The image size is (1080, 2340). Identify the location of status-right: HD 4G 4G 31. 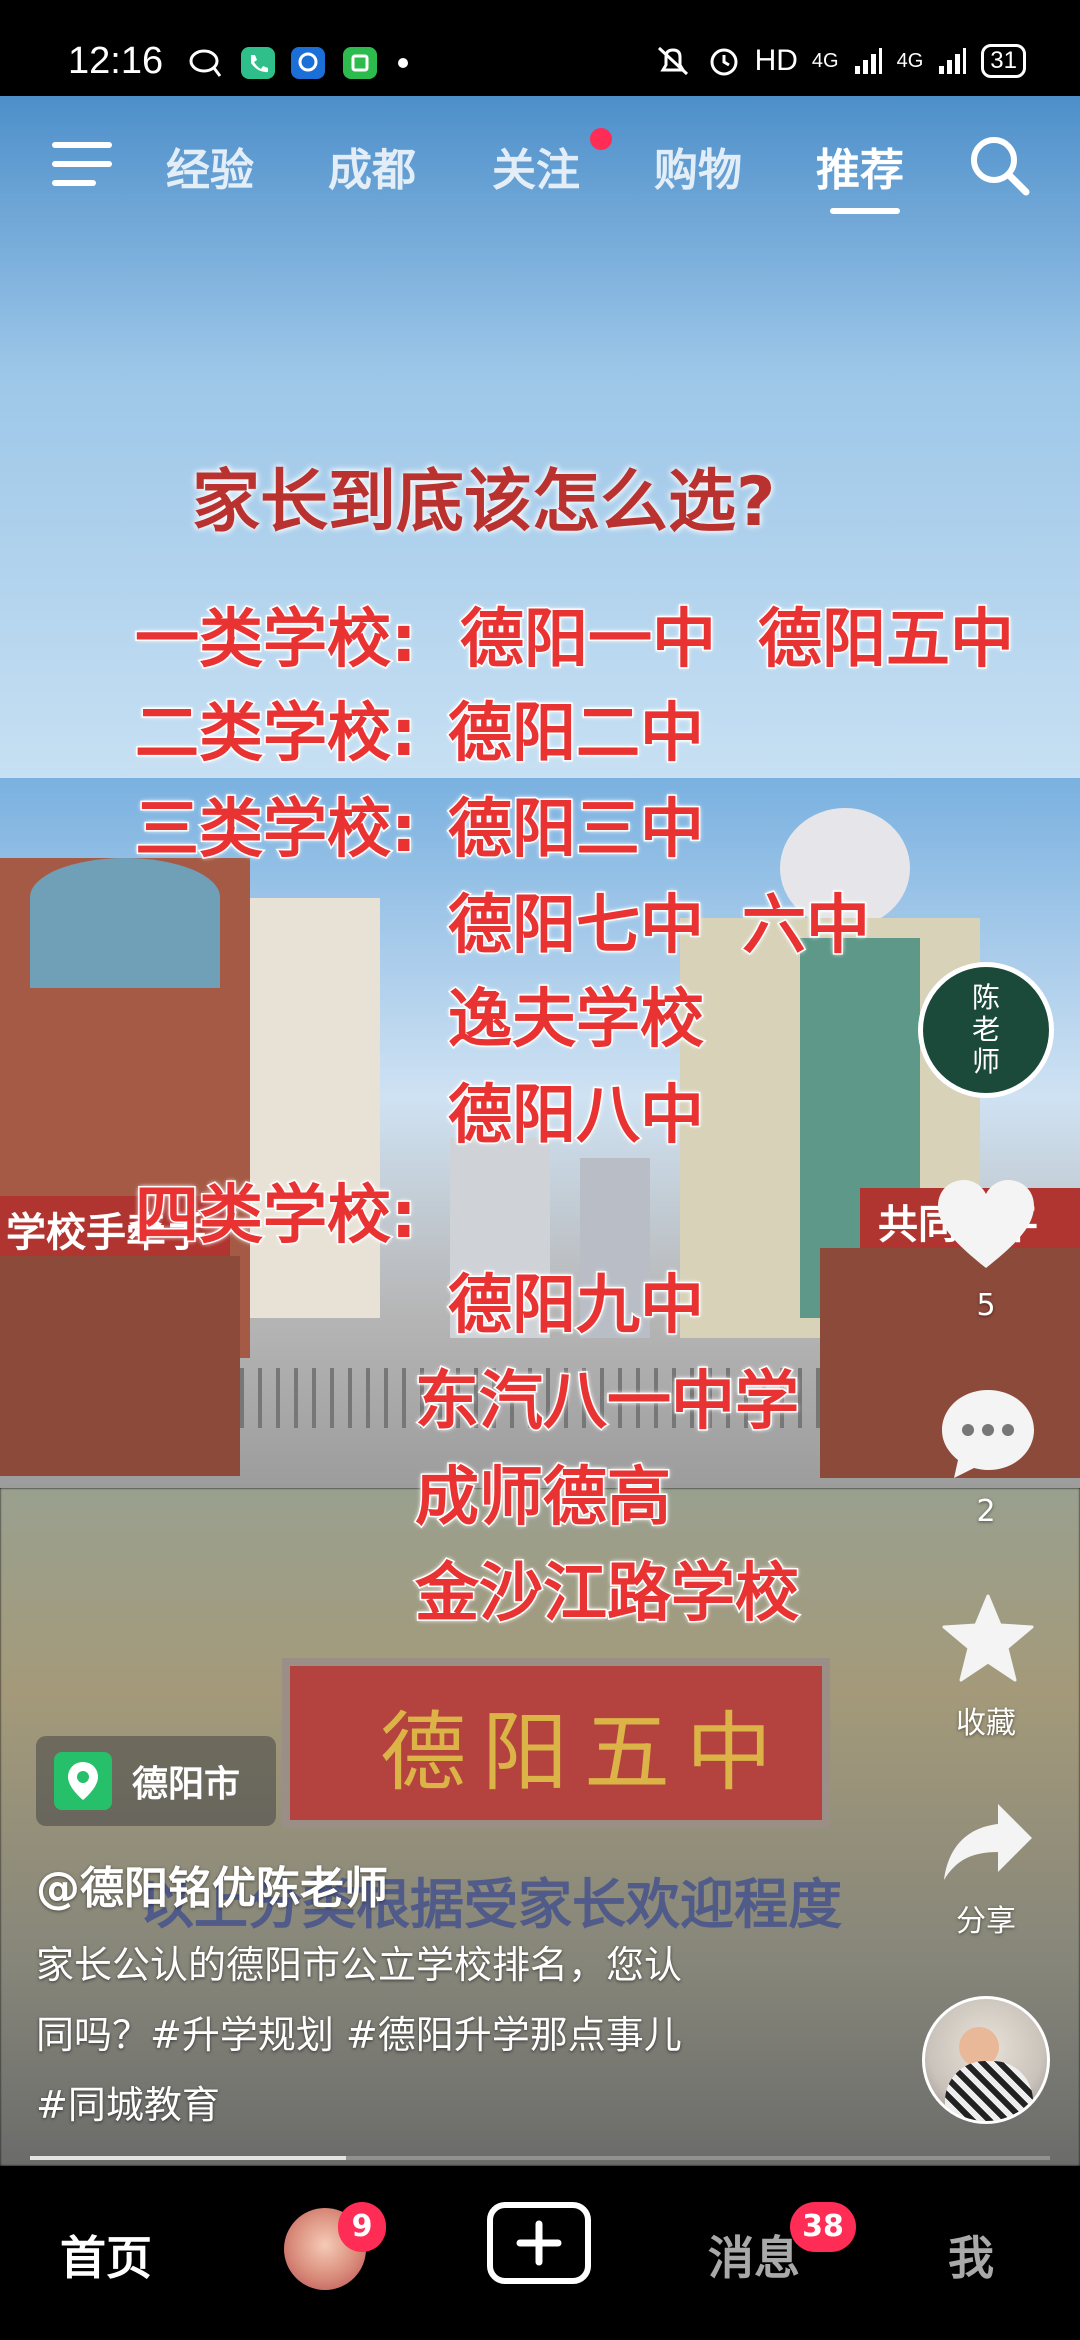
(839, 61).